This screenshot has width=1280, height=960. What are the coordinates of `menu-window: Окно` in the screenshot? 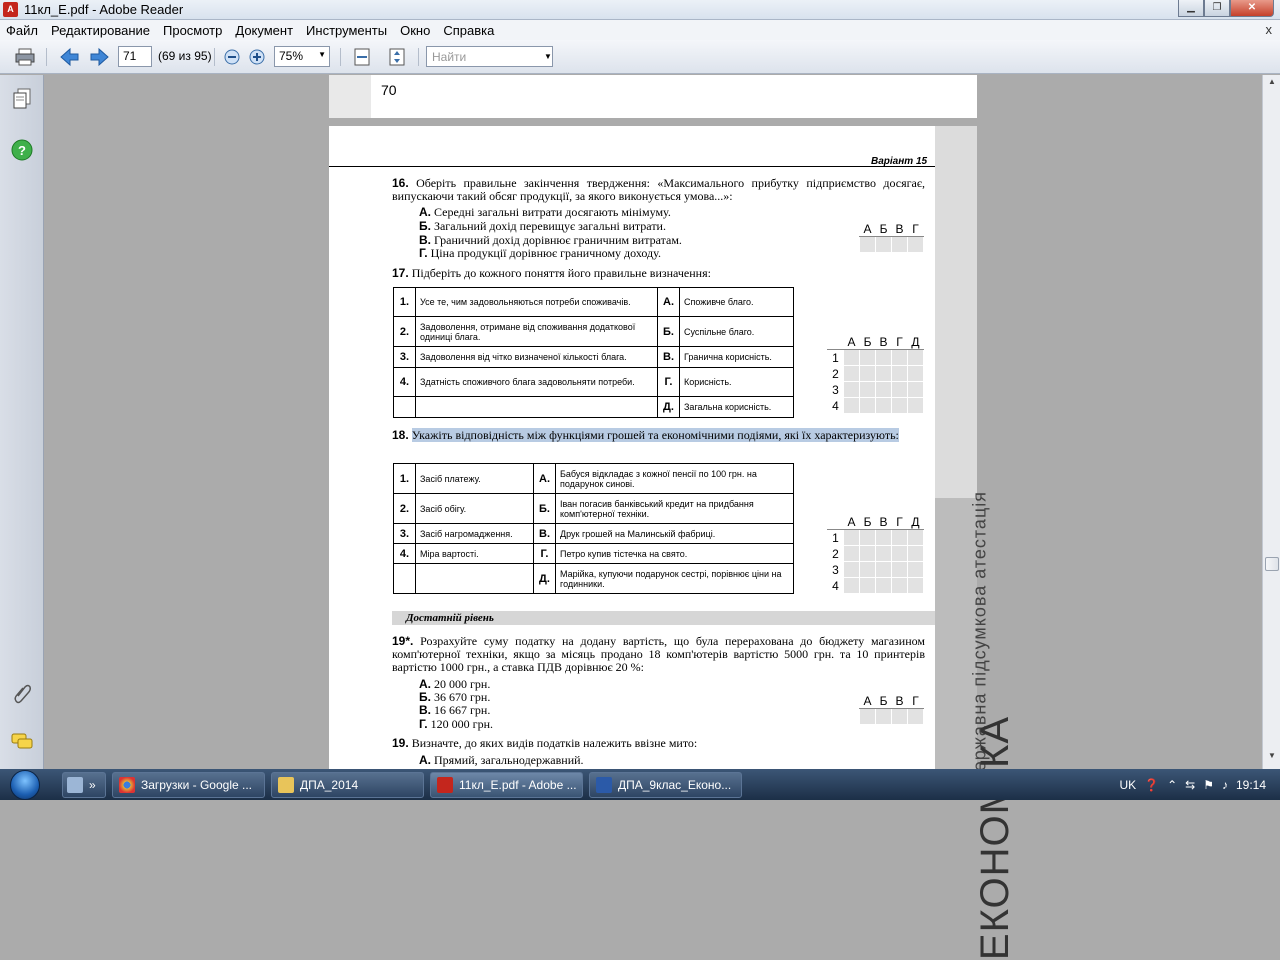 It's located at (415, 30).